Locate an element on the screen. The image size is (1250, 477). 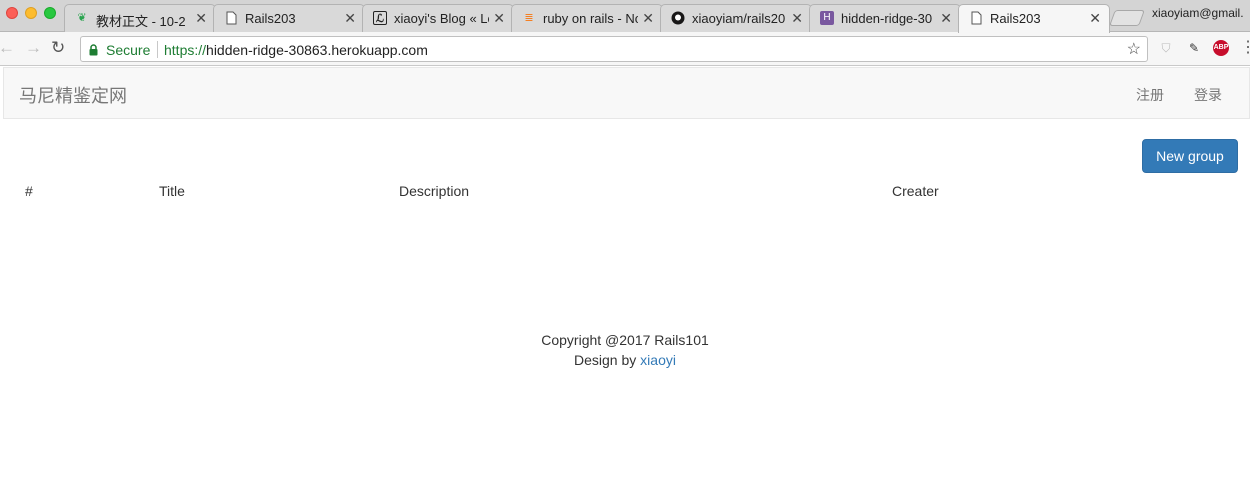
register-link: 注册 is located at coordinates (1150, 95).